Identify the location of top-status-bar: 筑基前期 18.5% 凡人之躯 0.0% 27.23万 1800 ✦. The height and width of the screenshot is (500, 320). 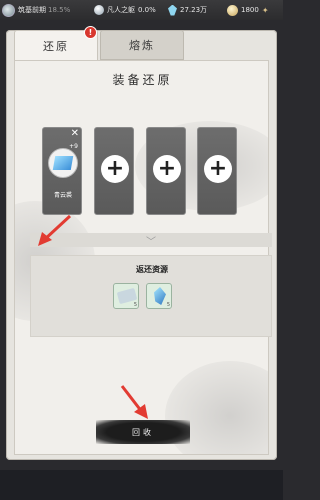
(141, 10).